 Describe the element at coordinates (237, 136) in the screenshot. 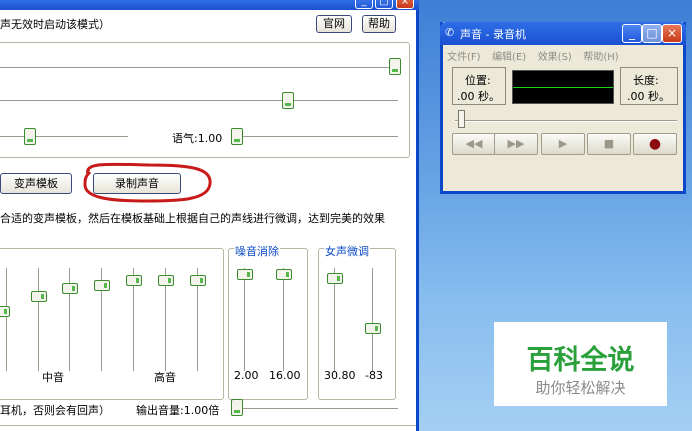

I see `tone-slider-thumb` at that location.